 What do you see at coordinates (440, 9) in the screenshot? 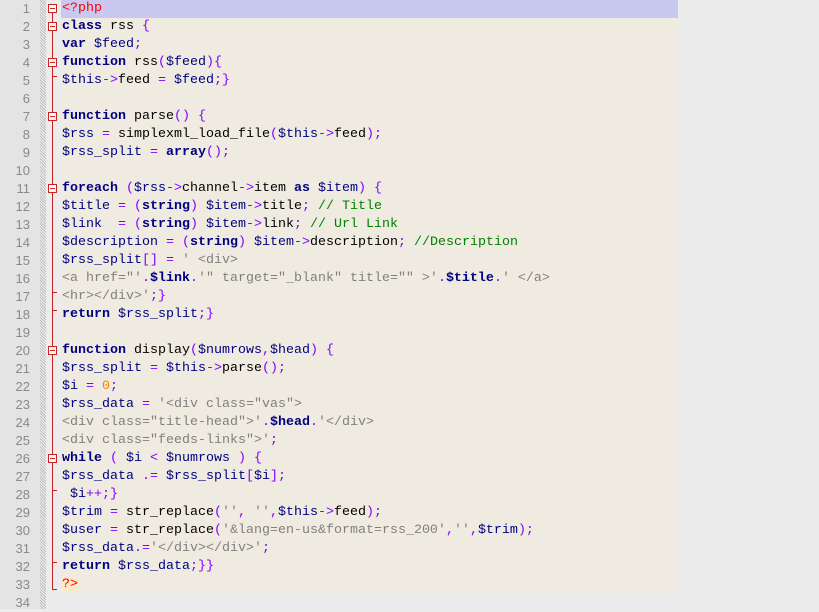
I see `current-line: <?php` at bounding box center [440, 9].